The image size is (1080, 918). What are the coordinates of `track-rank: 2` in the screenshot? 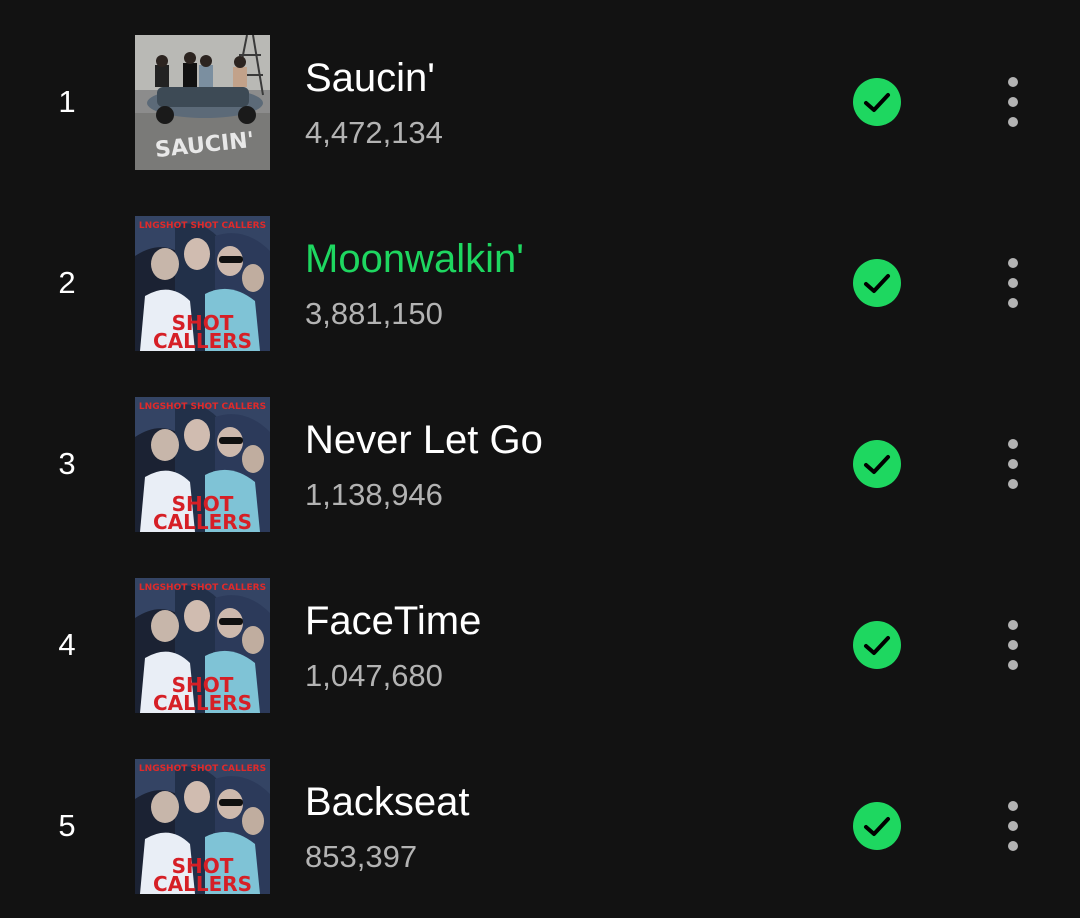 It's located at (67, 282).